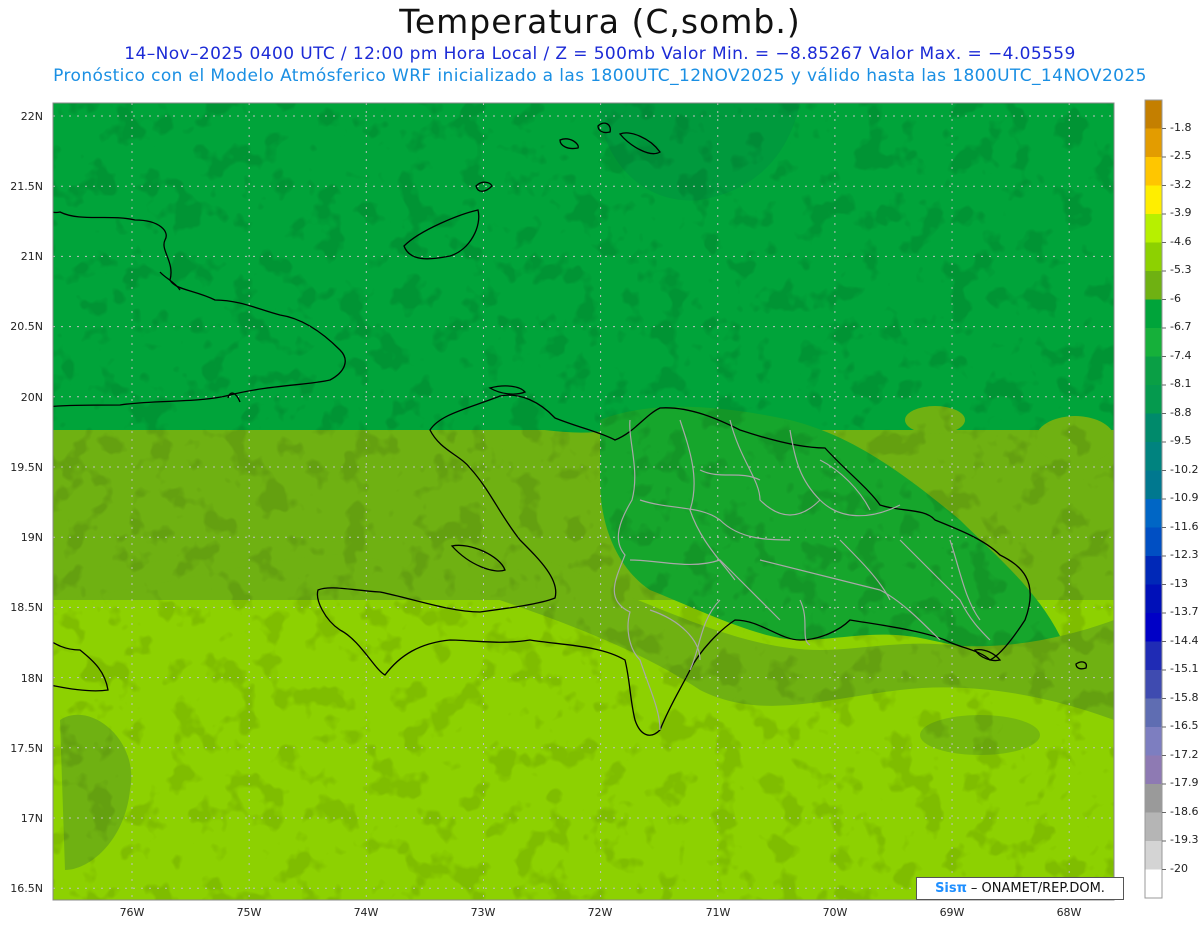  What do you see at coordinates (26, 607) in the screenshot?
I see `lat-label: 18.5N` at bounding box center [26, 607].